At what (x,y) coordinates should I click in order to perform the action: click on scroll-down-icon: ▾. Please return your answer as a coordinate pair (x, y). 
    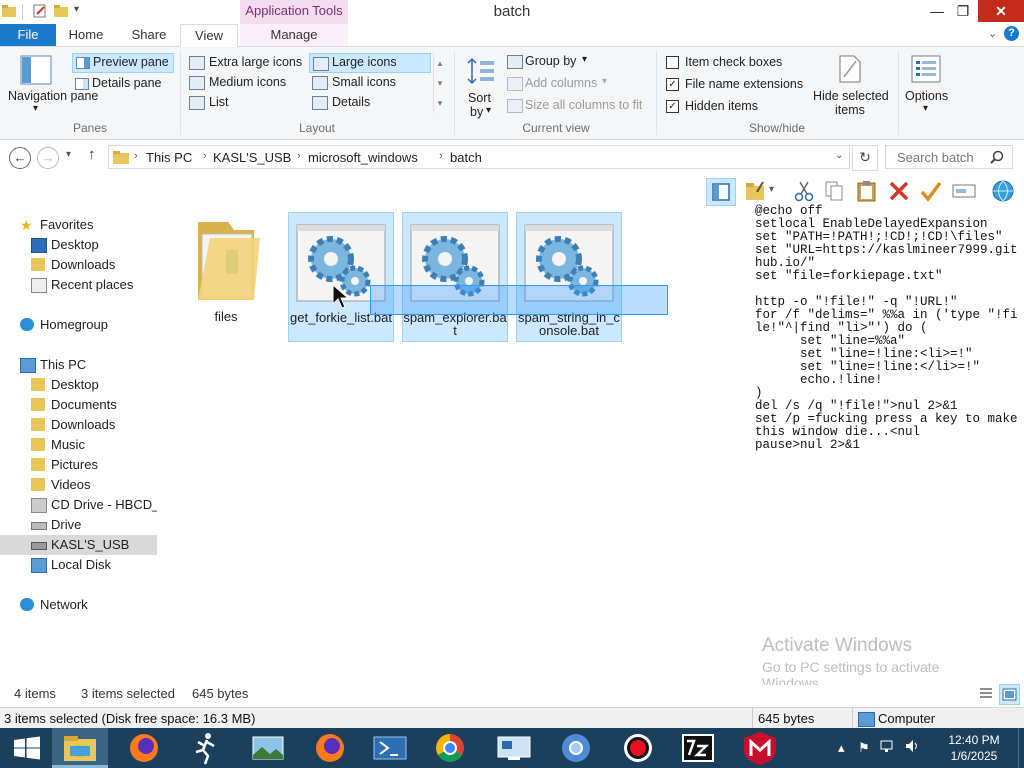
    Looking at the image, I should click on (440, 83).